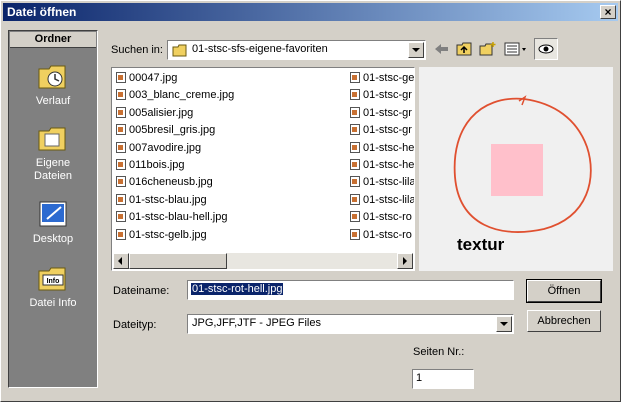  Describe the element at coordinates (439, 352) in the screenshot. I see `pages-label: Seiten Nr.:` at that location.